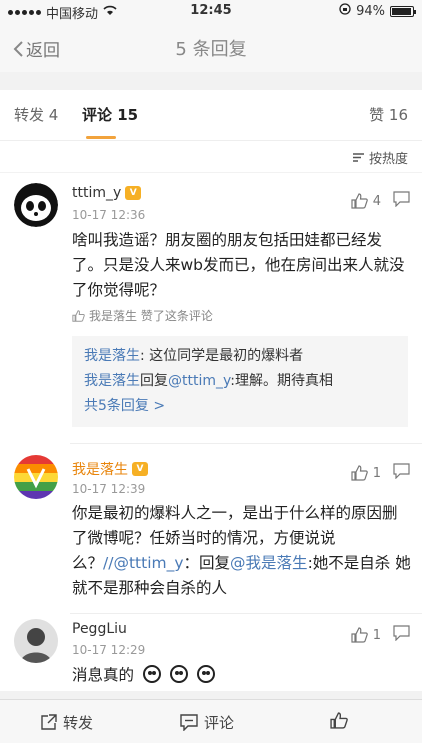 The width and height of the screenshot is (422, 743). I want to click on comment-button: 评论, so click(207, 722).